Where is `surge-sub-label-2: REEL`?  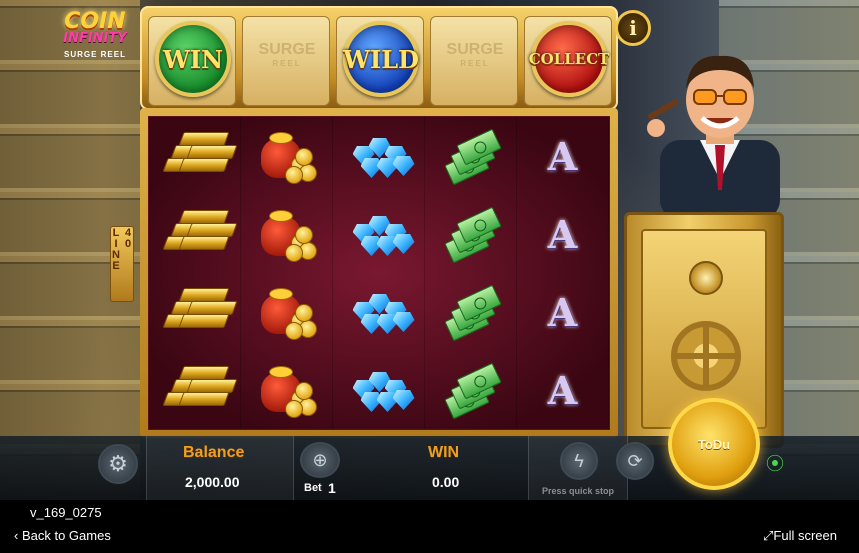 surge-sub-label-2: REEL is located at coordinates (475, 63).